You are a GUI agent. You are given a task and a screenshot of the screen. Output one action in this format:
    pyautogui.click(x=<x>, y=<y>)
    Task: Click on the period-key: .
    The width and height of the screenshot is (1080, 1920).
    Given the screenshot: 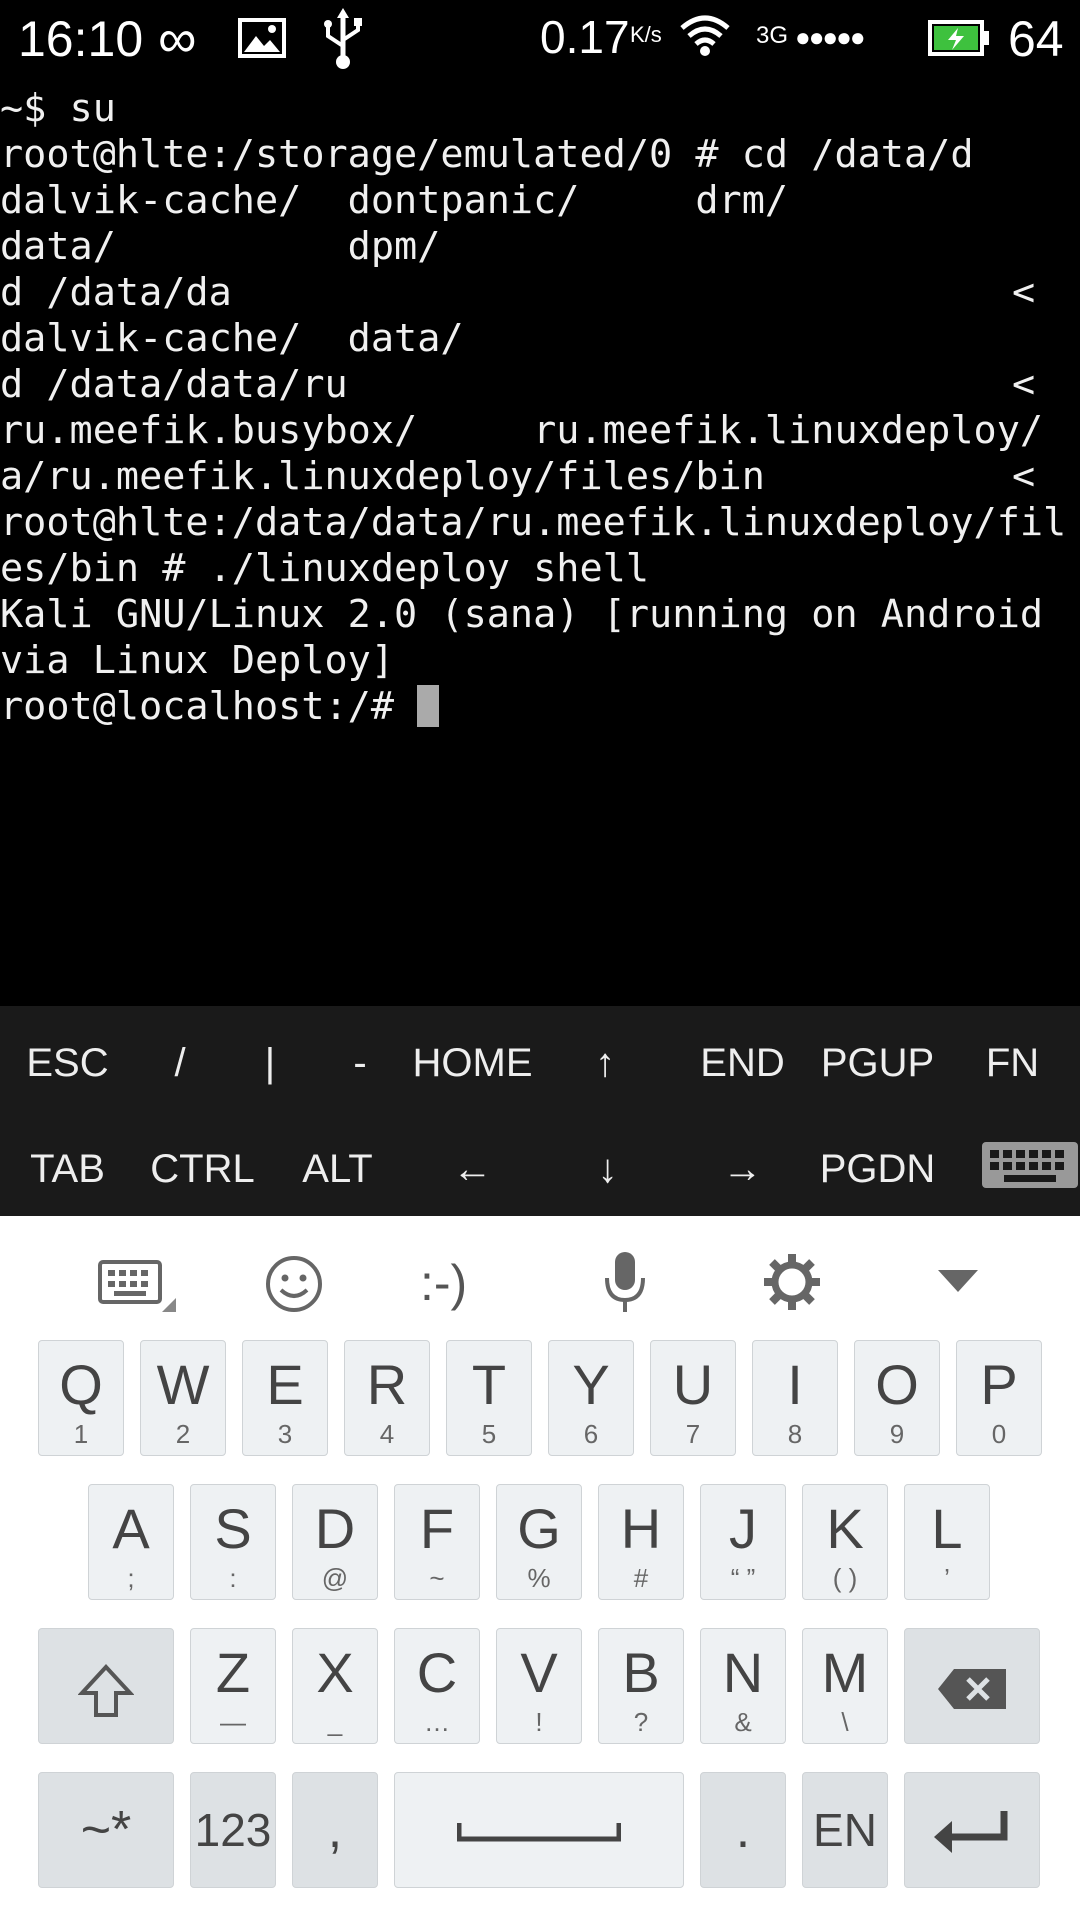 What is the action you would take?
    pyautogui.click(x=743, y=1830)
    